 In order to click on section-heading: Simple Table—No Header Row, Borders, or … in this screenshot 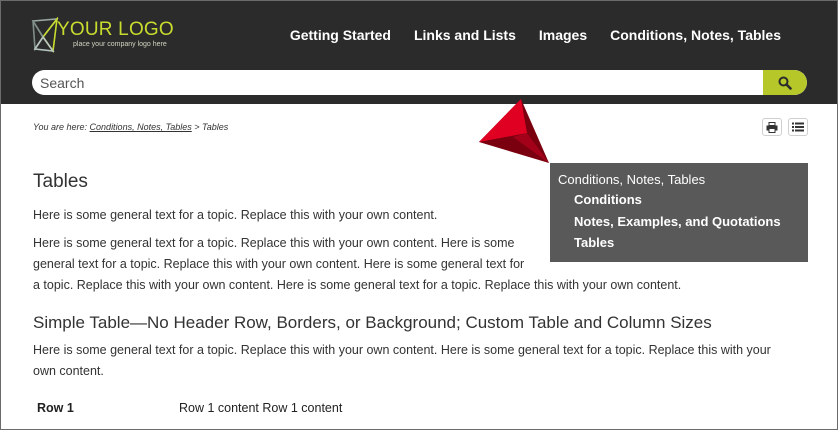, I will do `click(372, 322)`.